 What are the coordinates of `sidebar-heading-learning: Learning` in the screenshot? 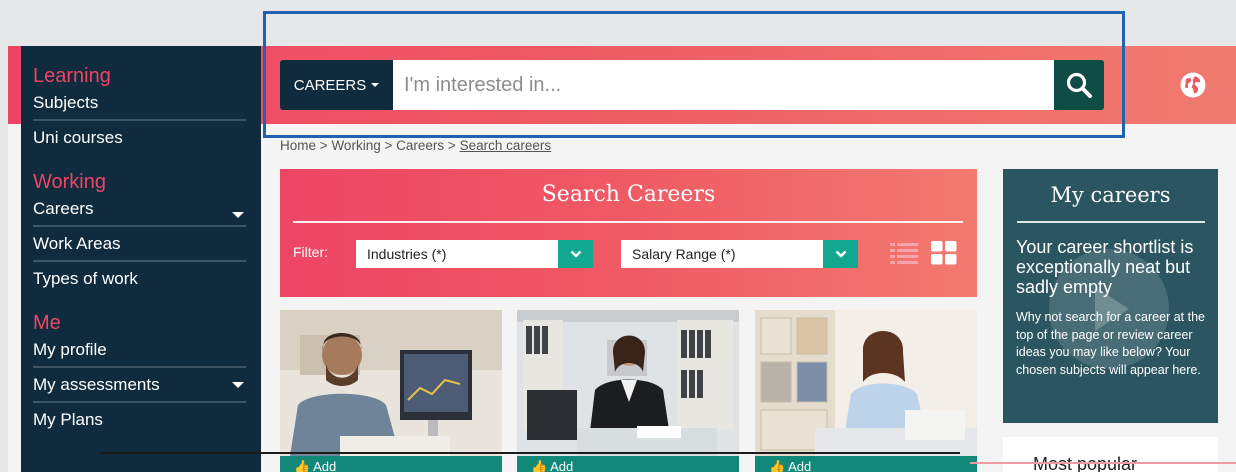 It's located at (72, 76).